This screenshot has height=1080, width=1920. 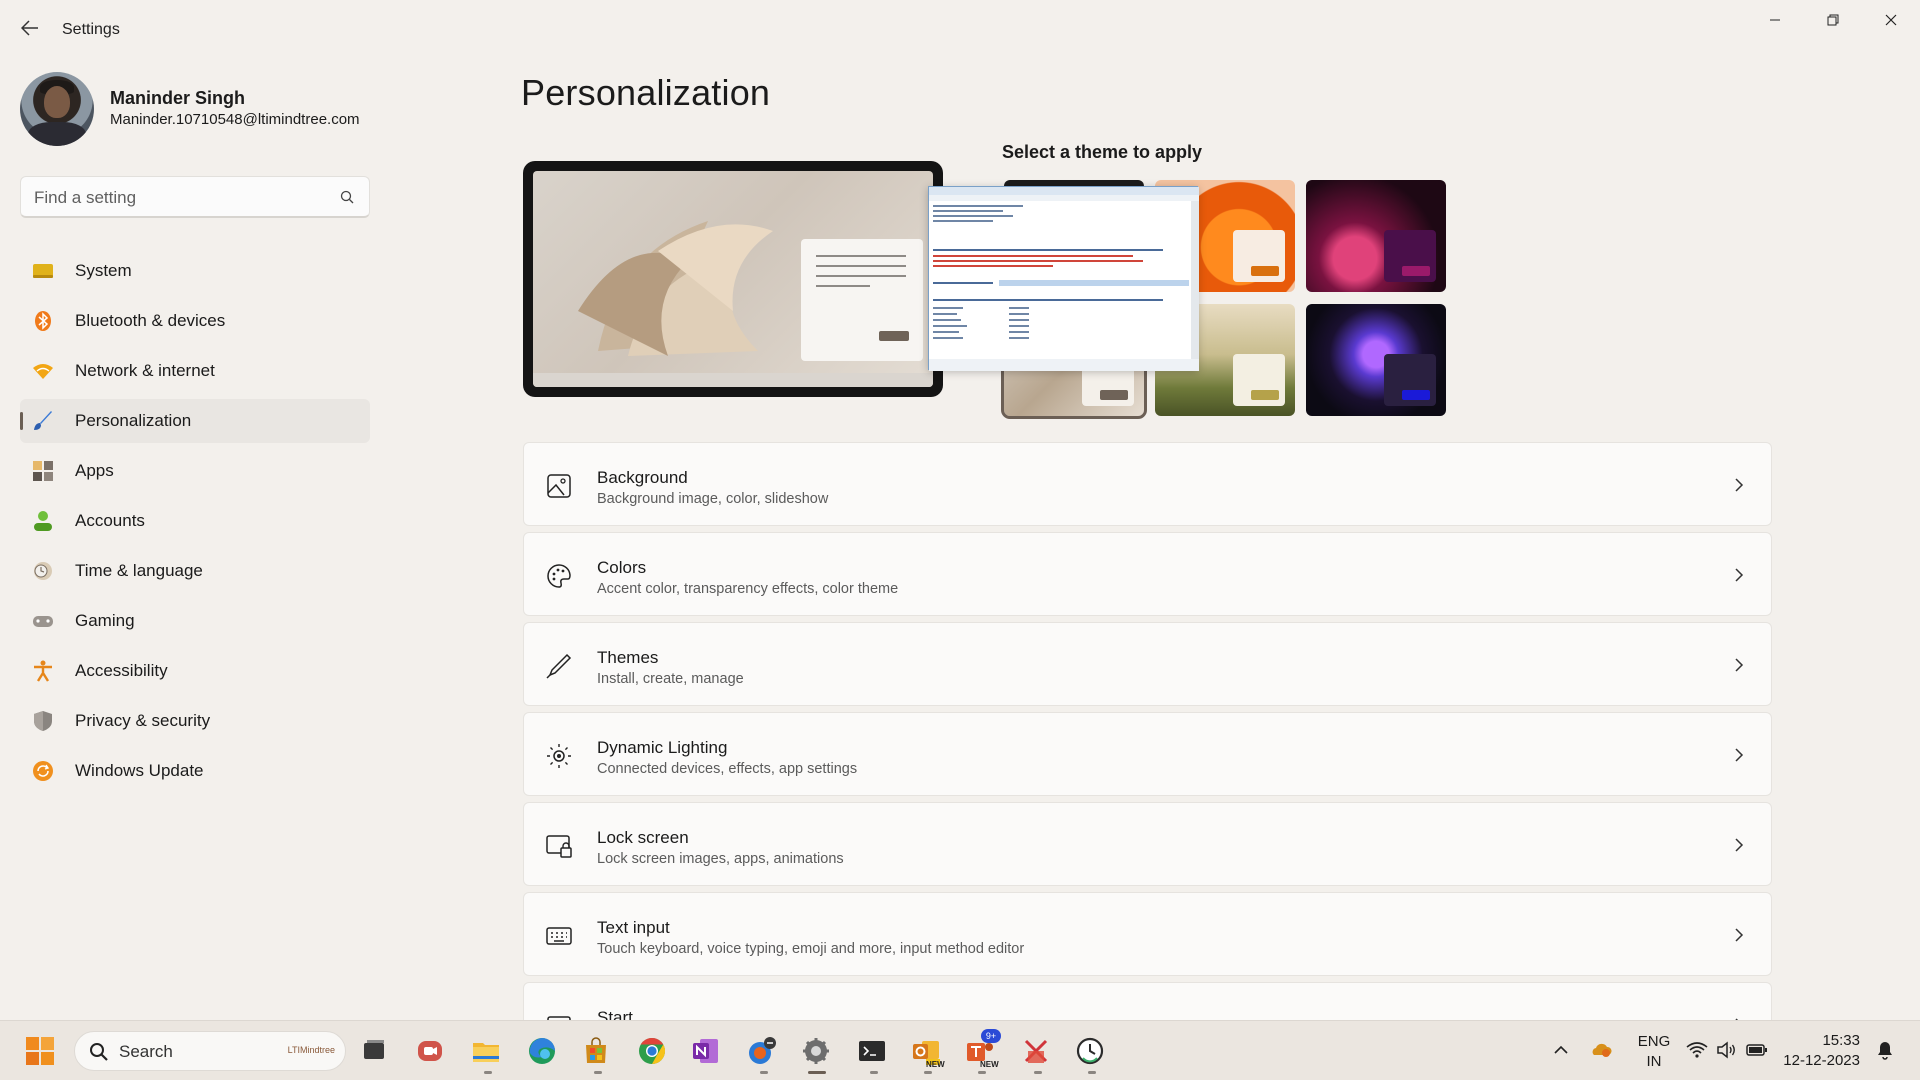 What do you see at coordinates (43, 321) in the screenshot?
I see `bluetooth-icon` at bounding box center [43, 321].